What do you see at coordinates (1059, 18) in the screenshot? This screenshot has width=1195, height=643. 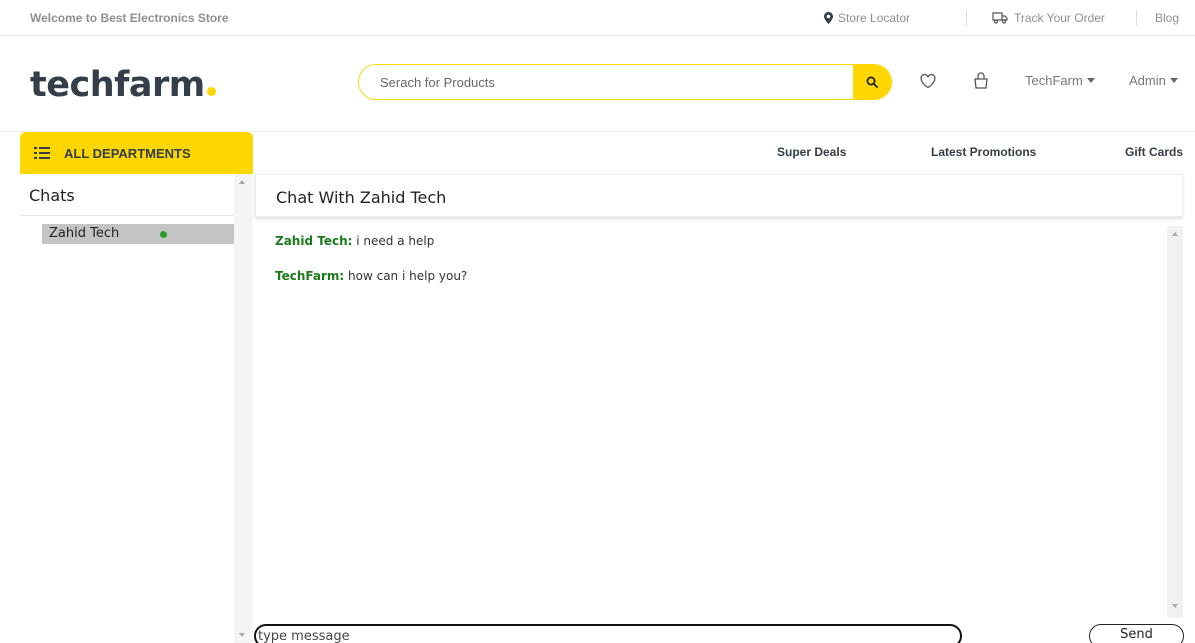 I see `track-order-label: Track Your Order` at bounding box center [1059, 18].